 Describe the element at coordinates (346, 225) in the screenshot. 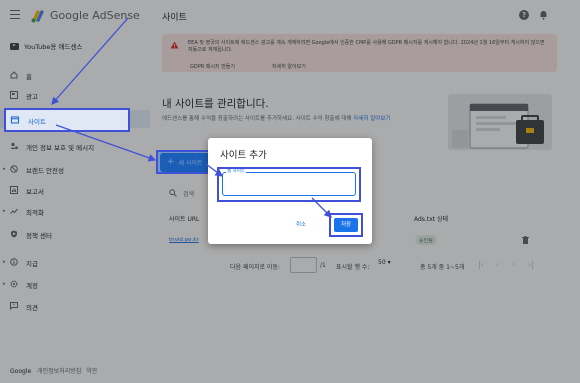

I see `save-annotation-box` at that location.